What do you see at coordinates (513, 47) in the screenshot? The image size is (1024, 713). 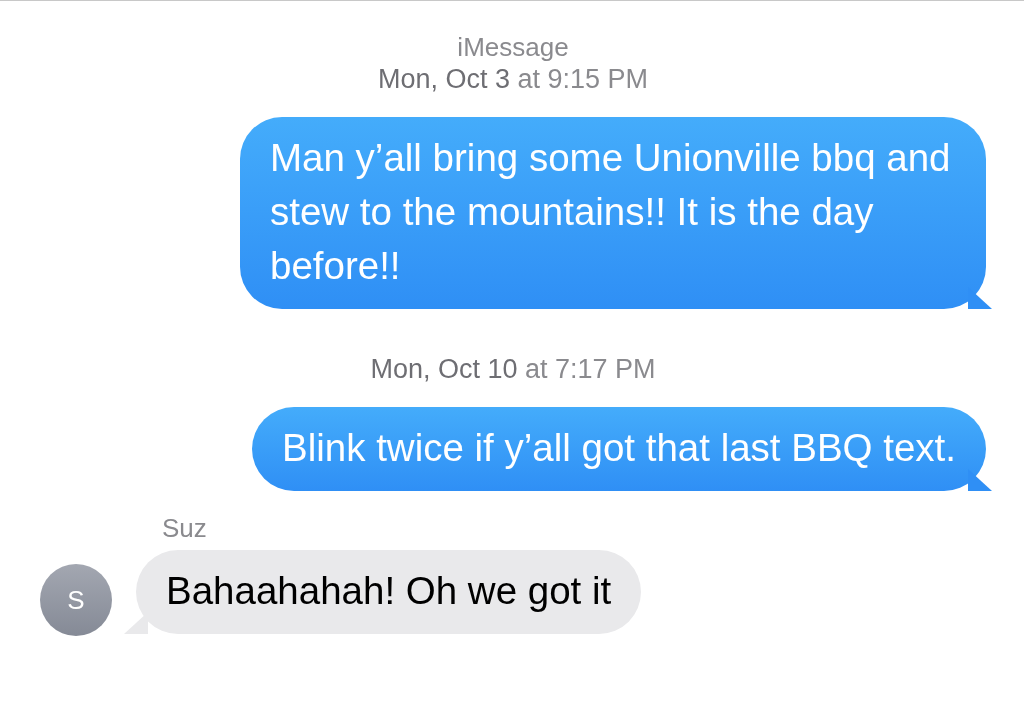 I see `service-label: iMessage` at bounding box center [513, 47].